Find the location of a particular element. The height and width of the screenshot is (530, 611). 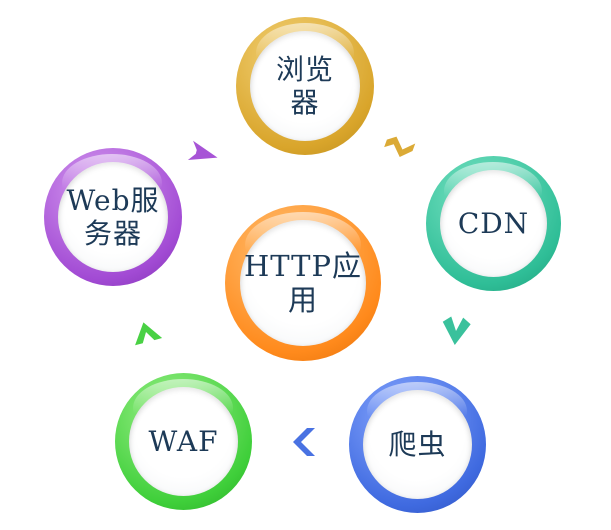

node-waf: WAF is located at coordinates (183, 441).